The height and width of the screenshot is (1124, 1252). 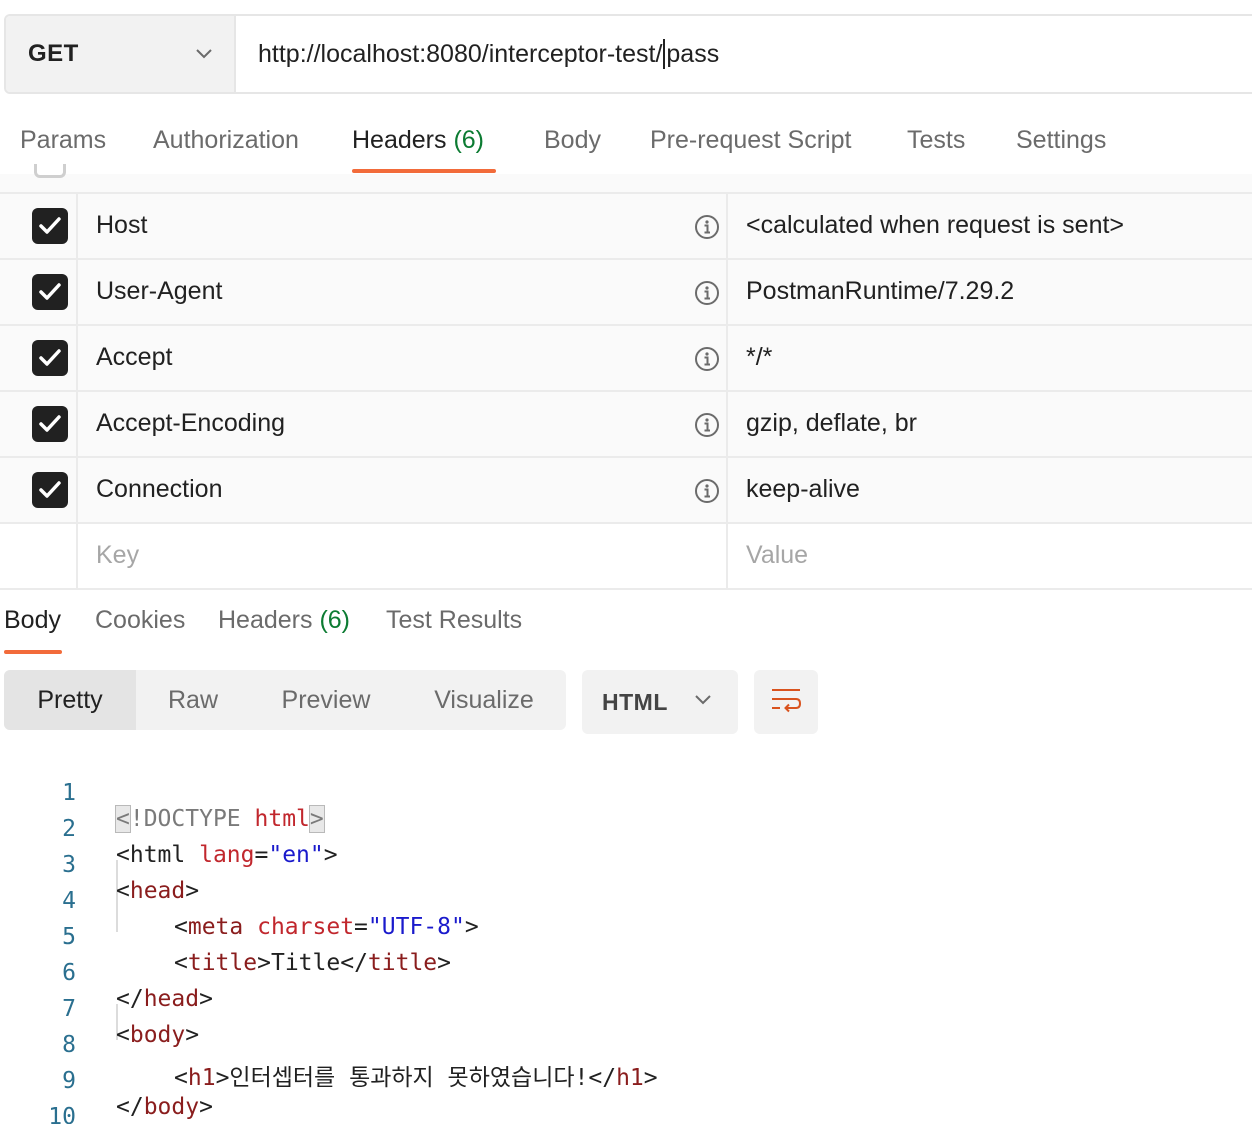 What do you see at coordinates (53, 53) in the screenshot?
I see `method-label: GET` at bounding box center [53, 53].